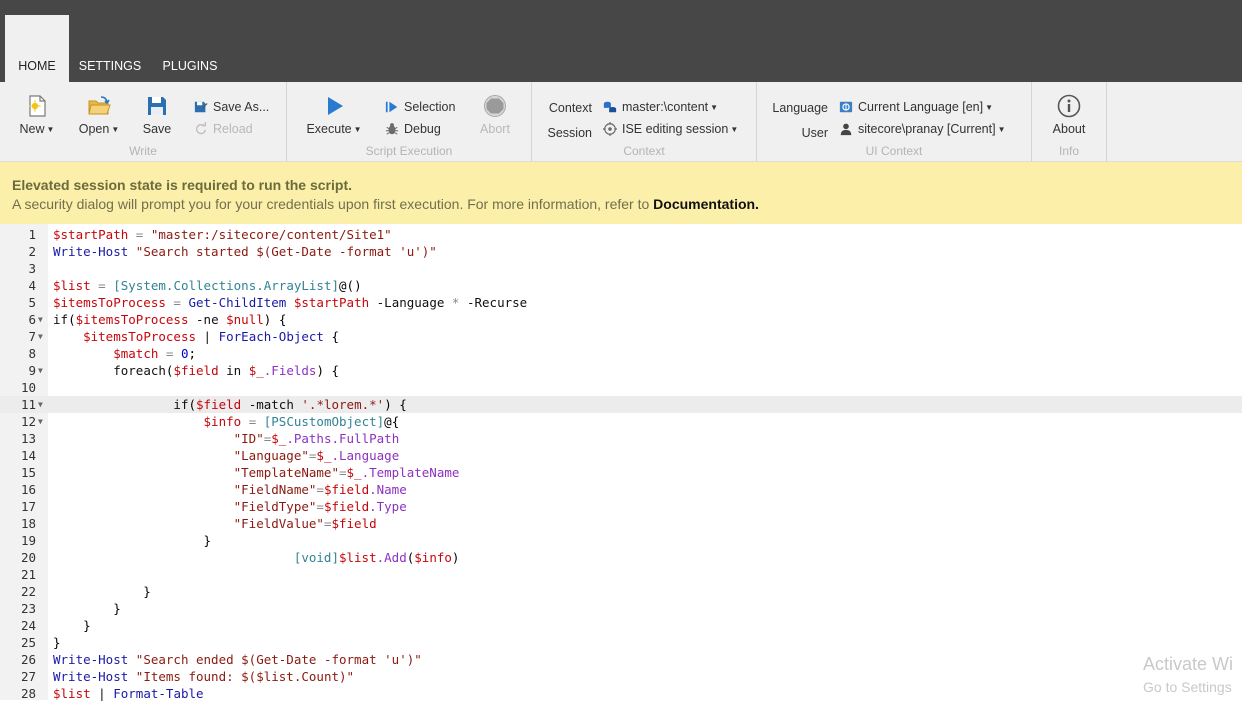 The image size is (1242, 702). What do you see at coordinates (211, 336) in the screenshot?
I see `code-text: $itemsToProcess | ForEach-Object {` at bounding box center [211, 336].